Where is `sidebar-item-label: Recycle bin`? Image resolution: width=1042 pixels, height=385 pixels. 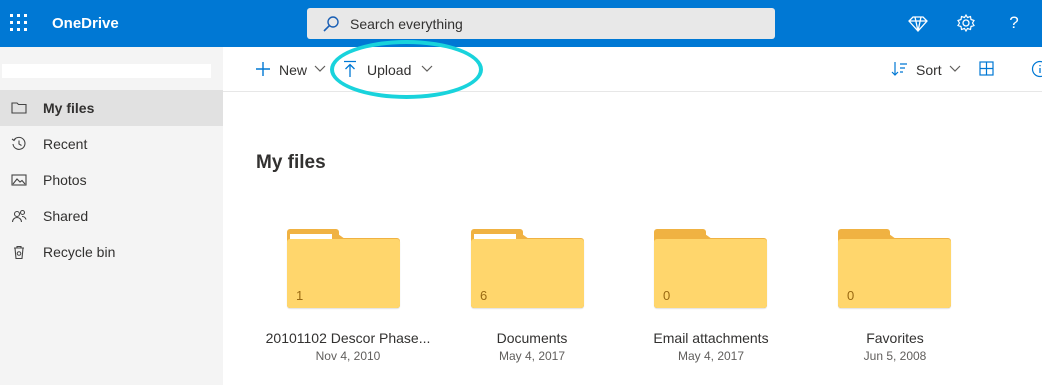 sidebar-item-label: Recycle bin is located at coordinates (79, 252).